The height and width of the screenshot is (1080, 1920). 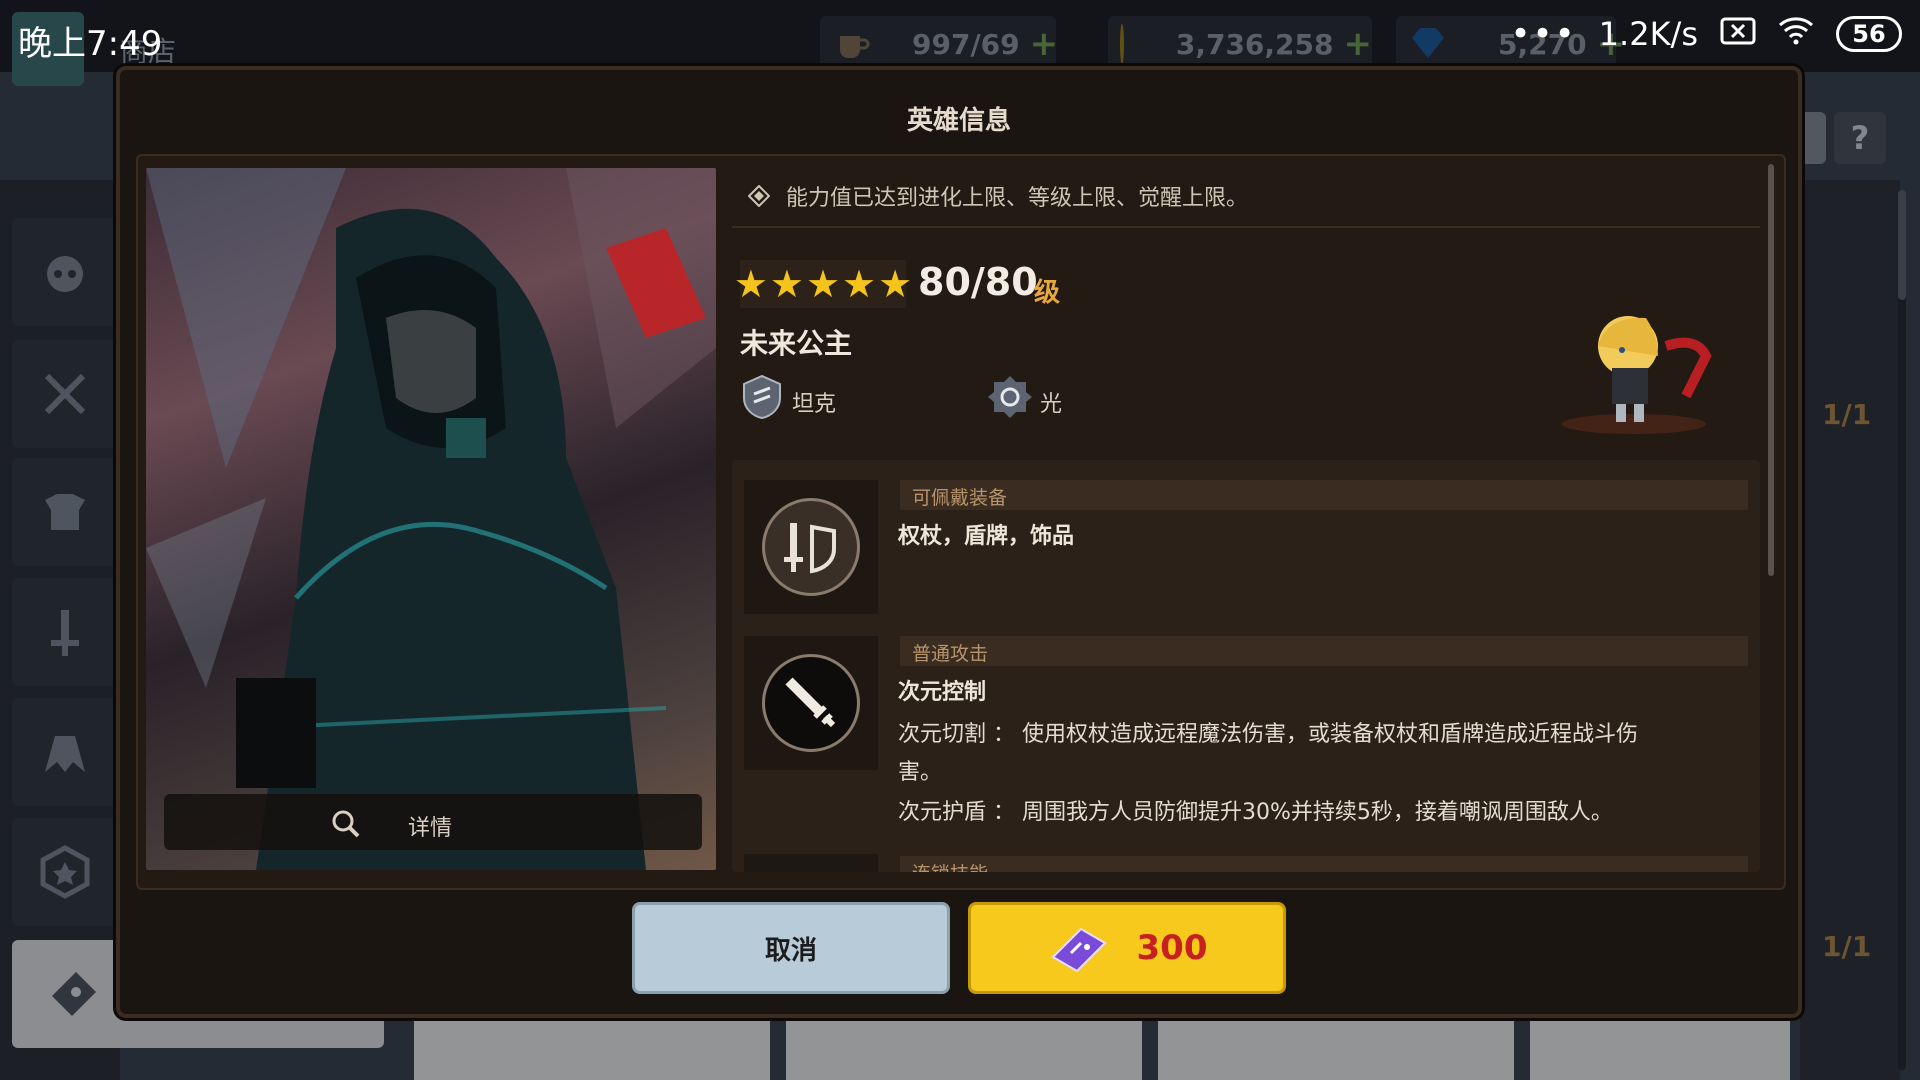 What do you see at coordinates (346, 824) in the screenshot?
I see `magnifier-icon` at bounding box center [346, 824].